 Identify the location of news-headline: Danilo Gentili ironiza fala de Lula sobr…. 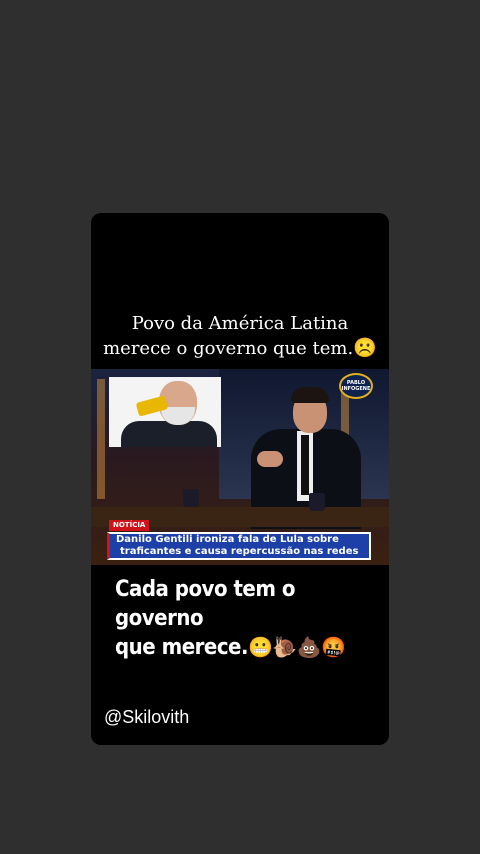
(239, 546).